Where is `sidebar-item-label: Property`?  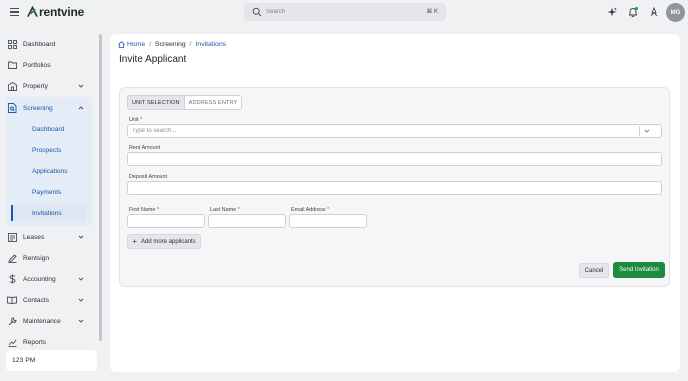
sidebar-item-label: Property is located at coordinates (35, 86).